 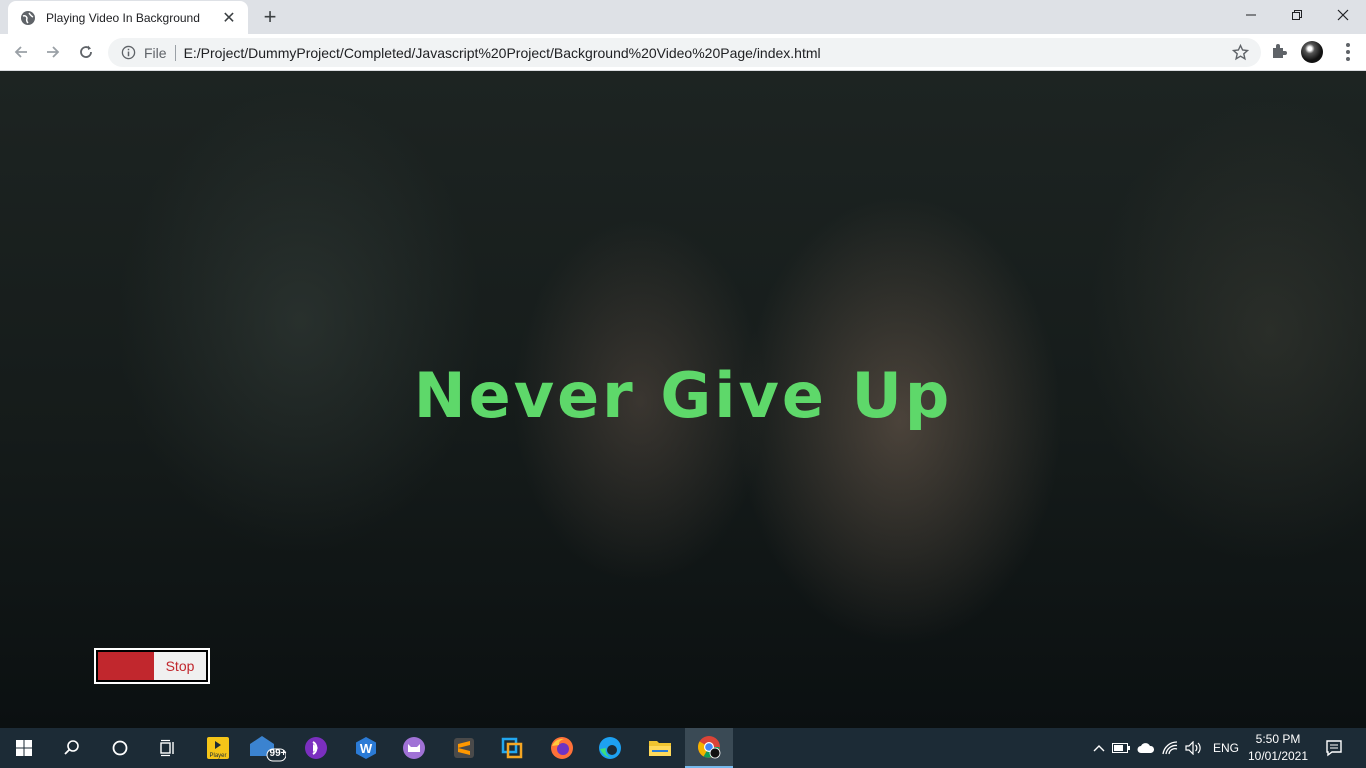 I want to click on forward-arrow-icon, so click(x=53, y=52).